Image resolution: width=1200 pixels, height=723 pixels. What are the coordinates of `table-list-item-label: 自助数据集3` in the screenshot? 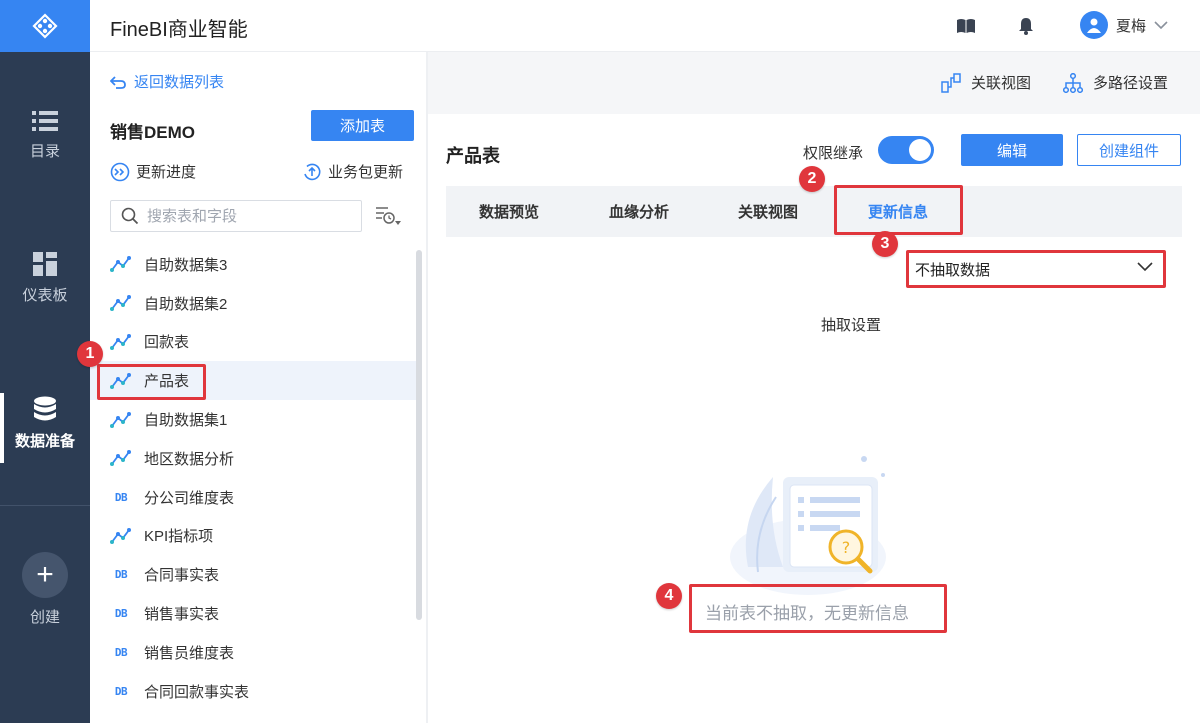 It's located at (186, 265).